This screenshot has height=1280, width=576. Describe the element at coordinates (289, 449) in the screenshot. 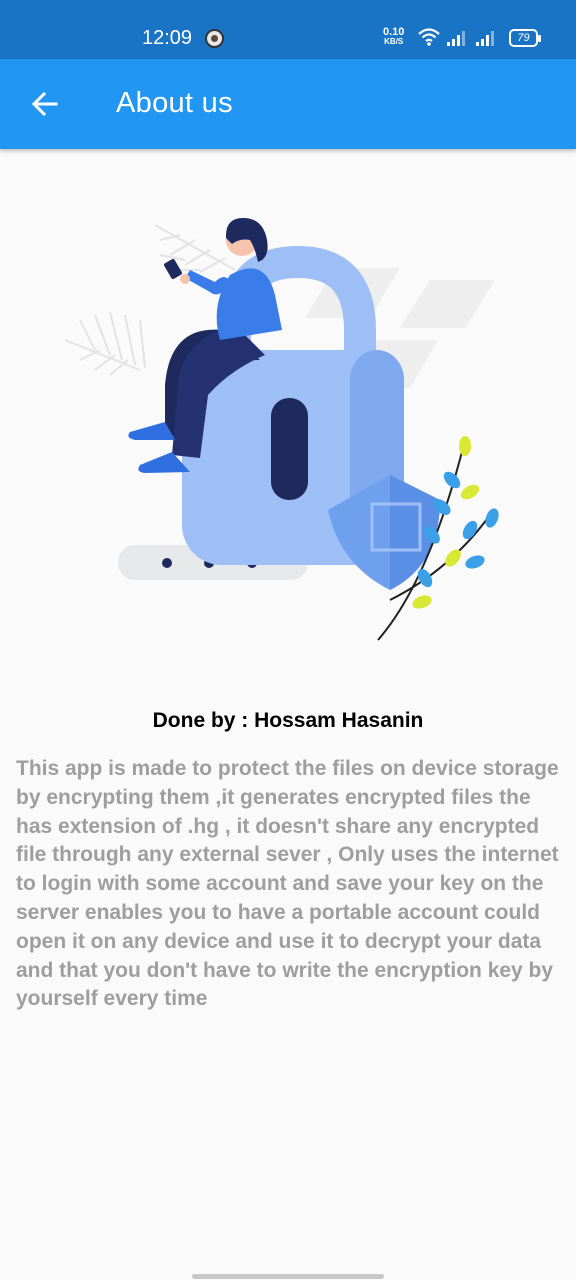

I see `keyhole` at that location.